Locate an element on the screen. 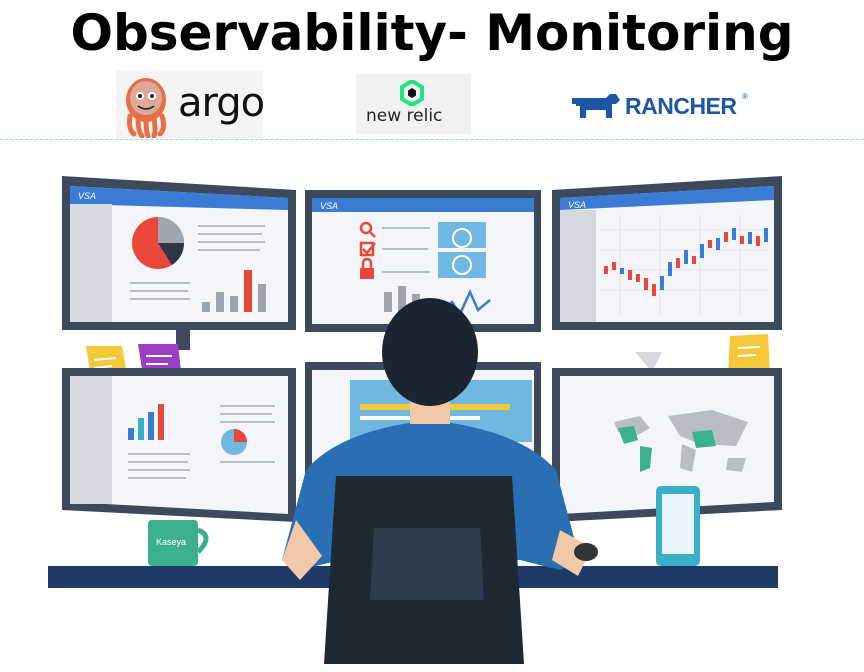 Image resolution: width=864 pixels, height=672 pixels. mug-icon: Kaseya is located at coordinates (178, 543).